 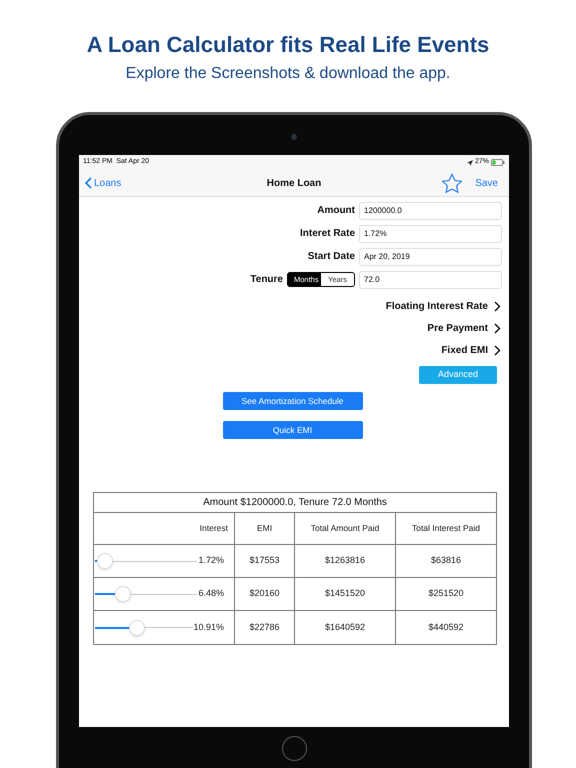 What do you see at coordinates (288, 45) in the screenshot?
I see `promo-title: A Loan Calculator fits Real Life Events` at bounding box center [288, 45].